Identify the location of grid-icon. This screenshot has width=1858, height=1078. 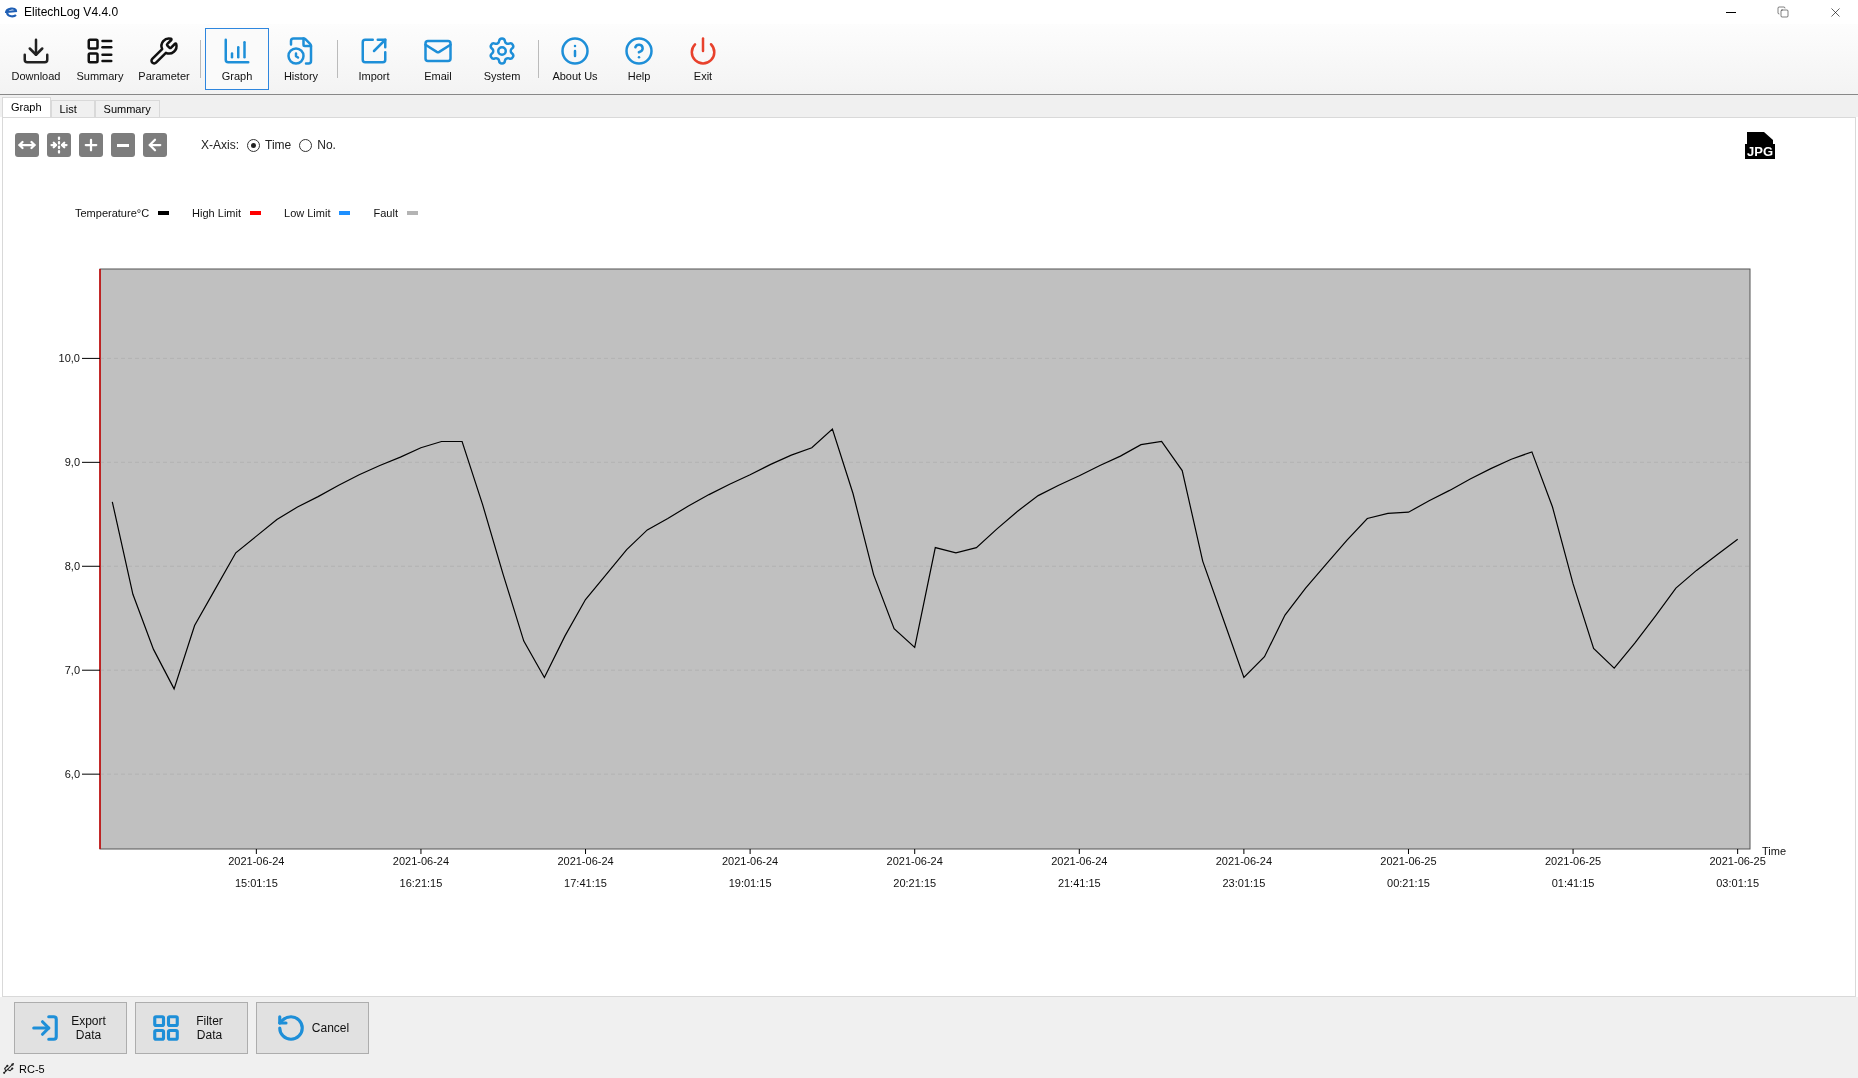
(165, 1028).